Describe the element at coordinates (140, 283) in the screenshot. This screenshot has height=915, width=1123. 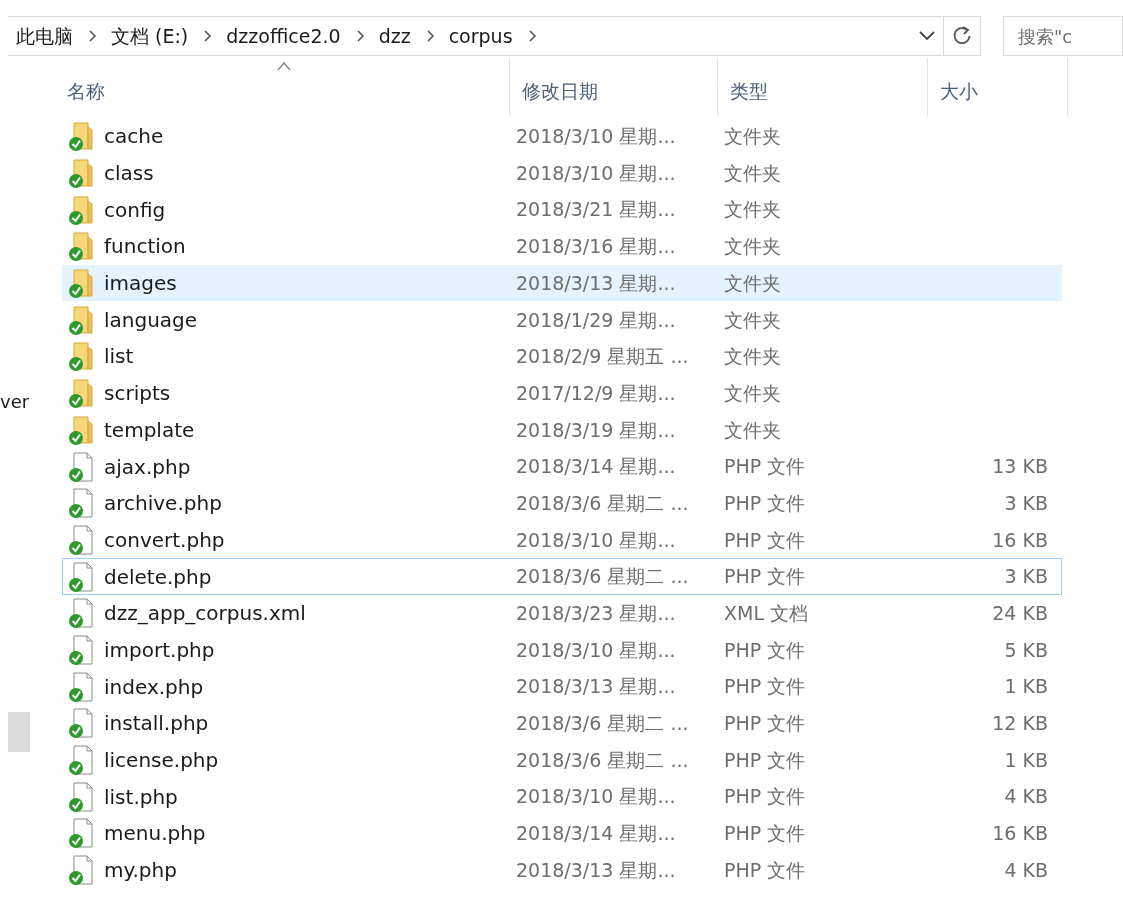
I see `file-name: images` at that location.